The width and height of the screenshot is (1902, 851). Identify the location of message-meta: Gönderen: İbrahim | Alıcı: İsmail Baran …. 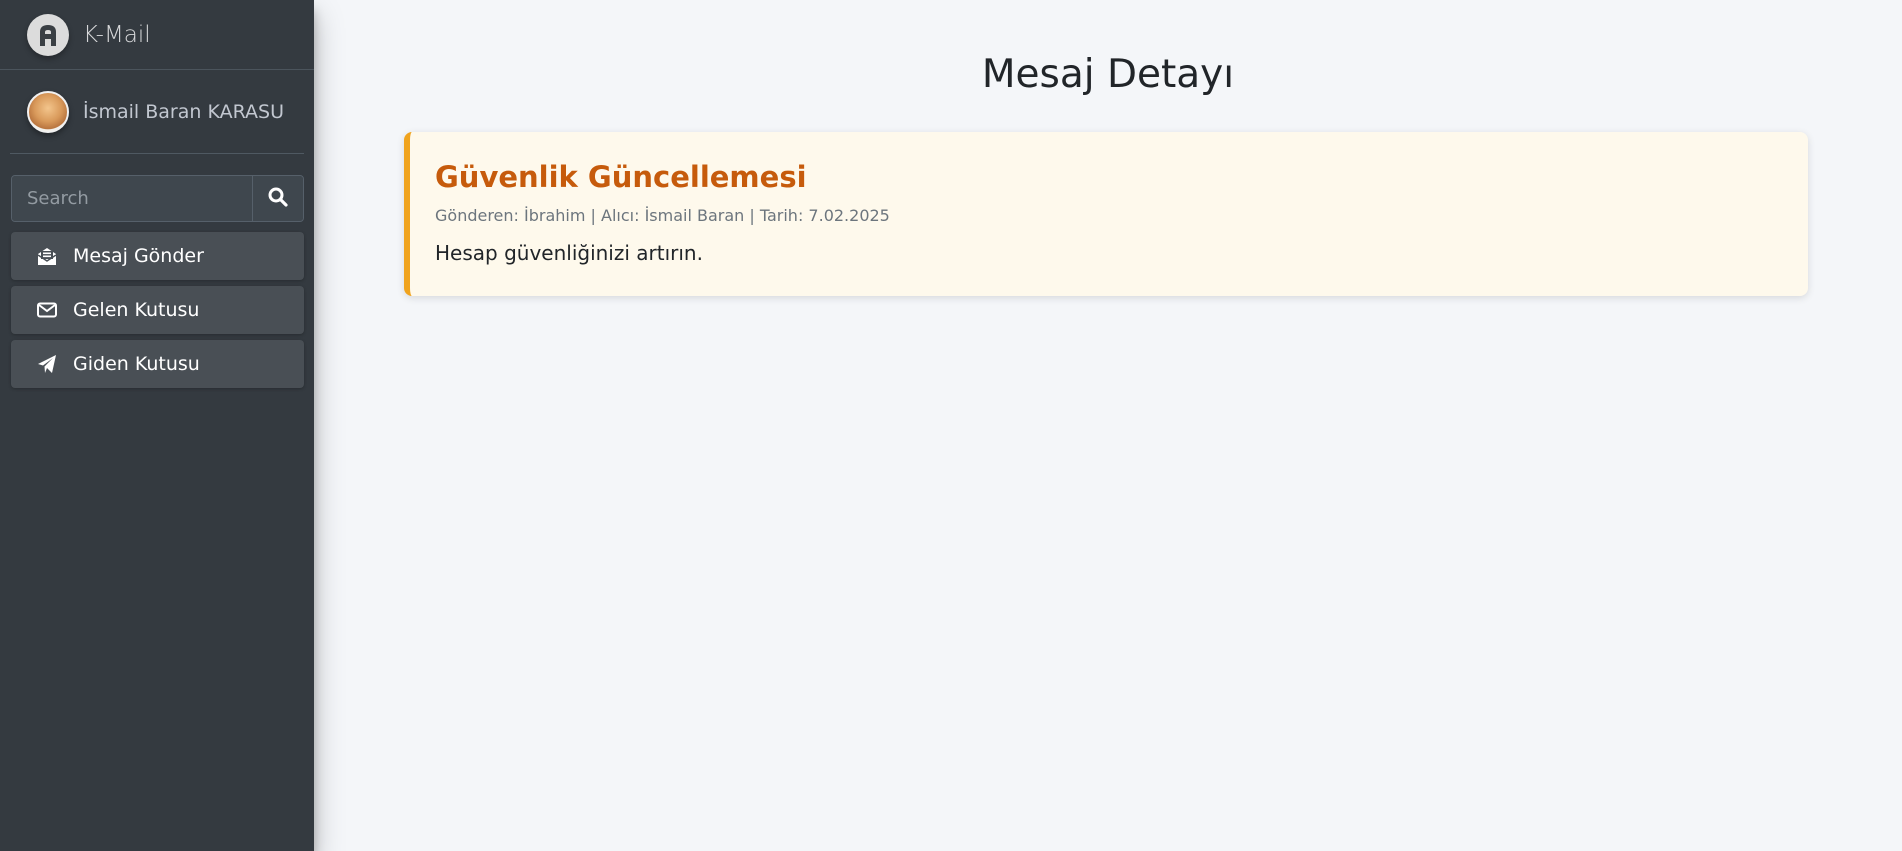
(662, 215).